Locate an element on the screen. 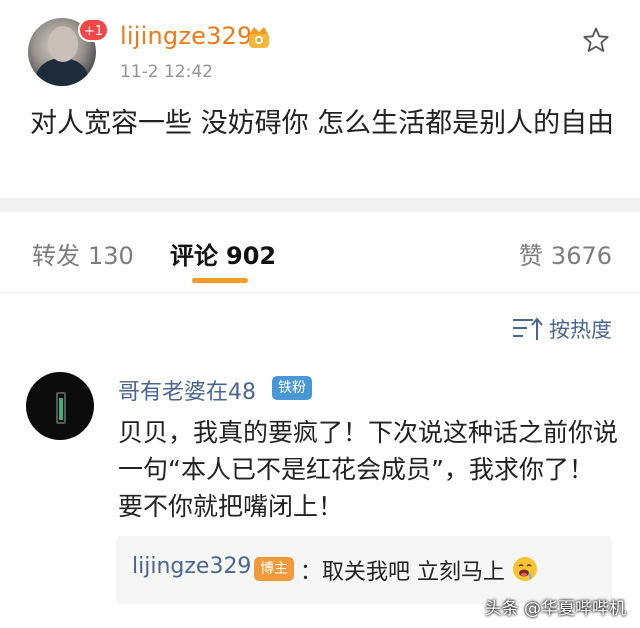  reply-text: ：取关我吧 立刻马上 is located at coordinates (402, 572).